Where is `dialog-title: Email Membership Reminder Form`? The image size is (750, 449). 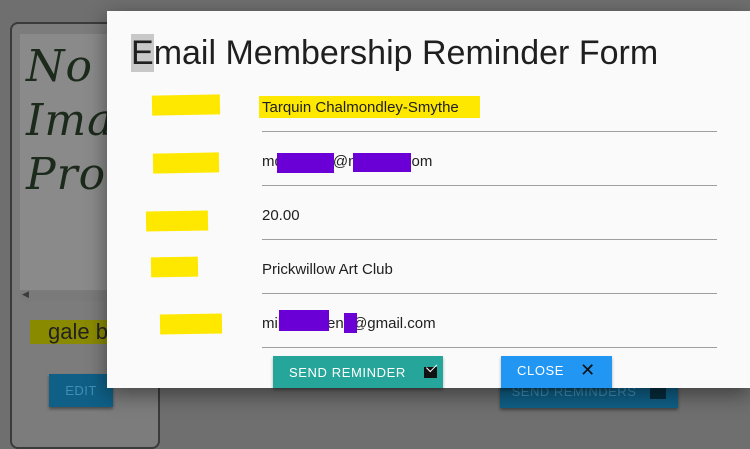 dialog-title: Email Membership Reminder Form is located at coordinates (394, 53).